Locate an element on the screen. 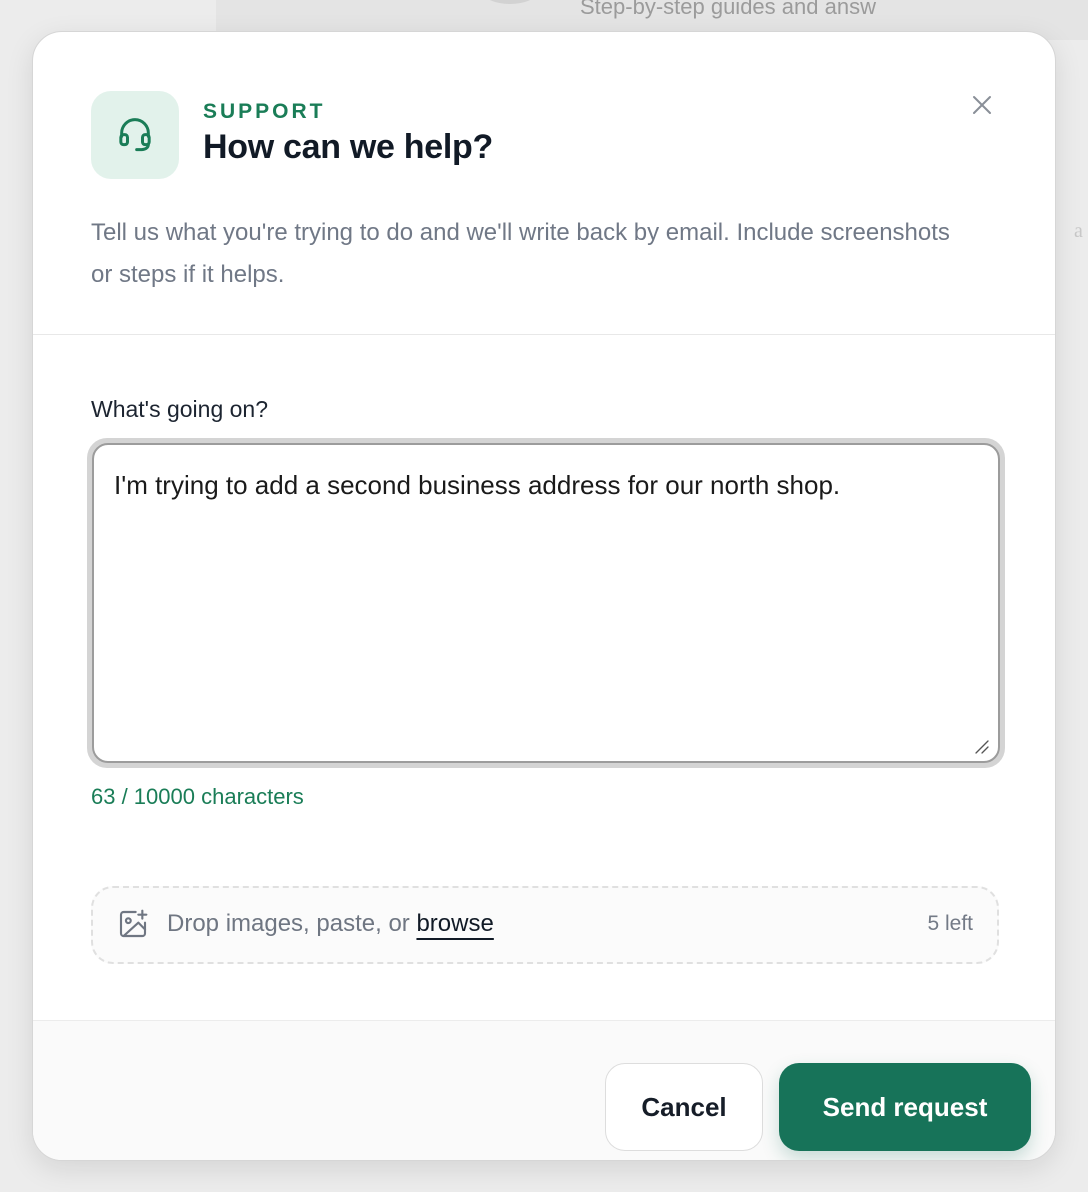 This screenshot has height=1192, width=1088. browse-link: browse is located at coordinates (454, 923).